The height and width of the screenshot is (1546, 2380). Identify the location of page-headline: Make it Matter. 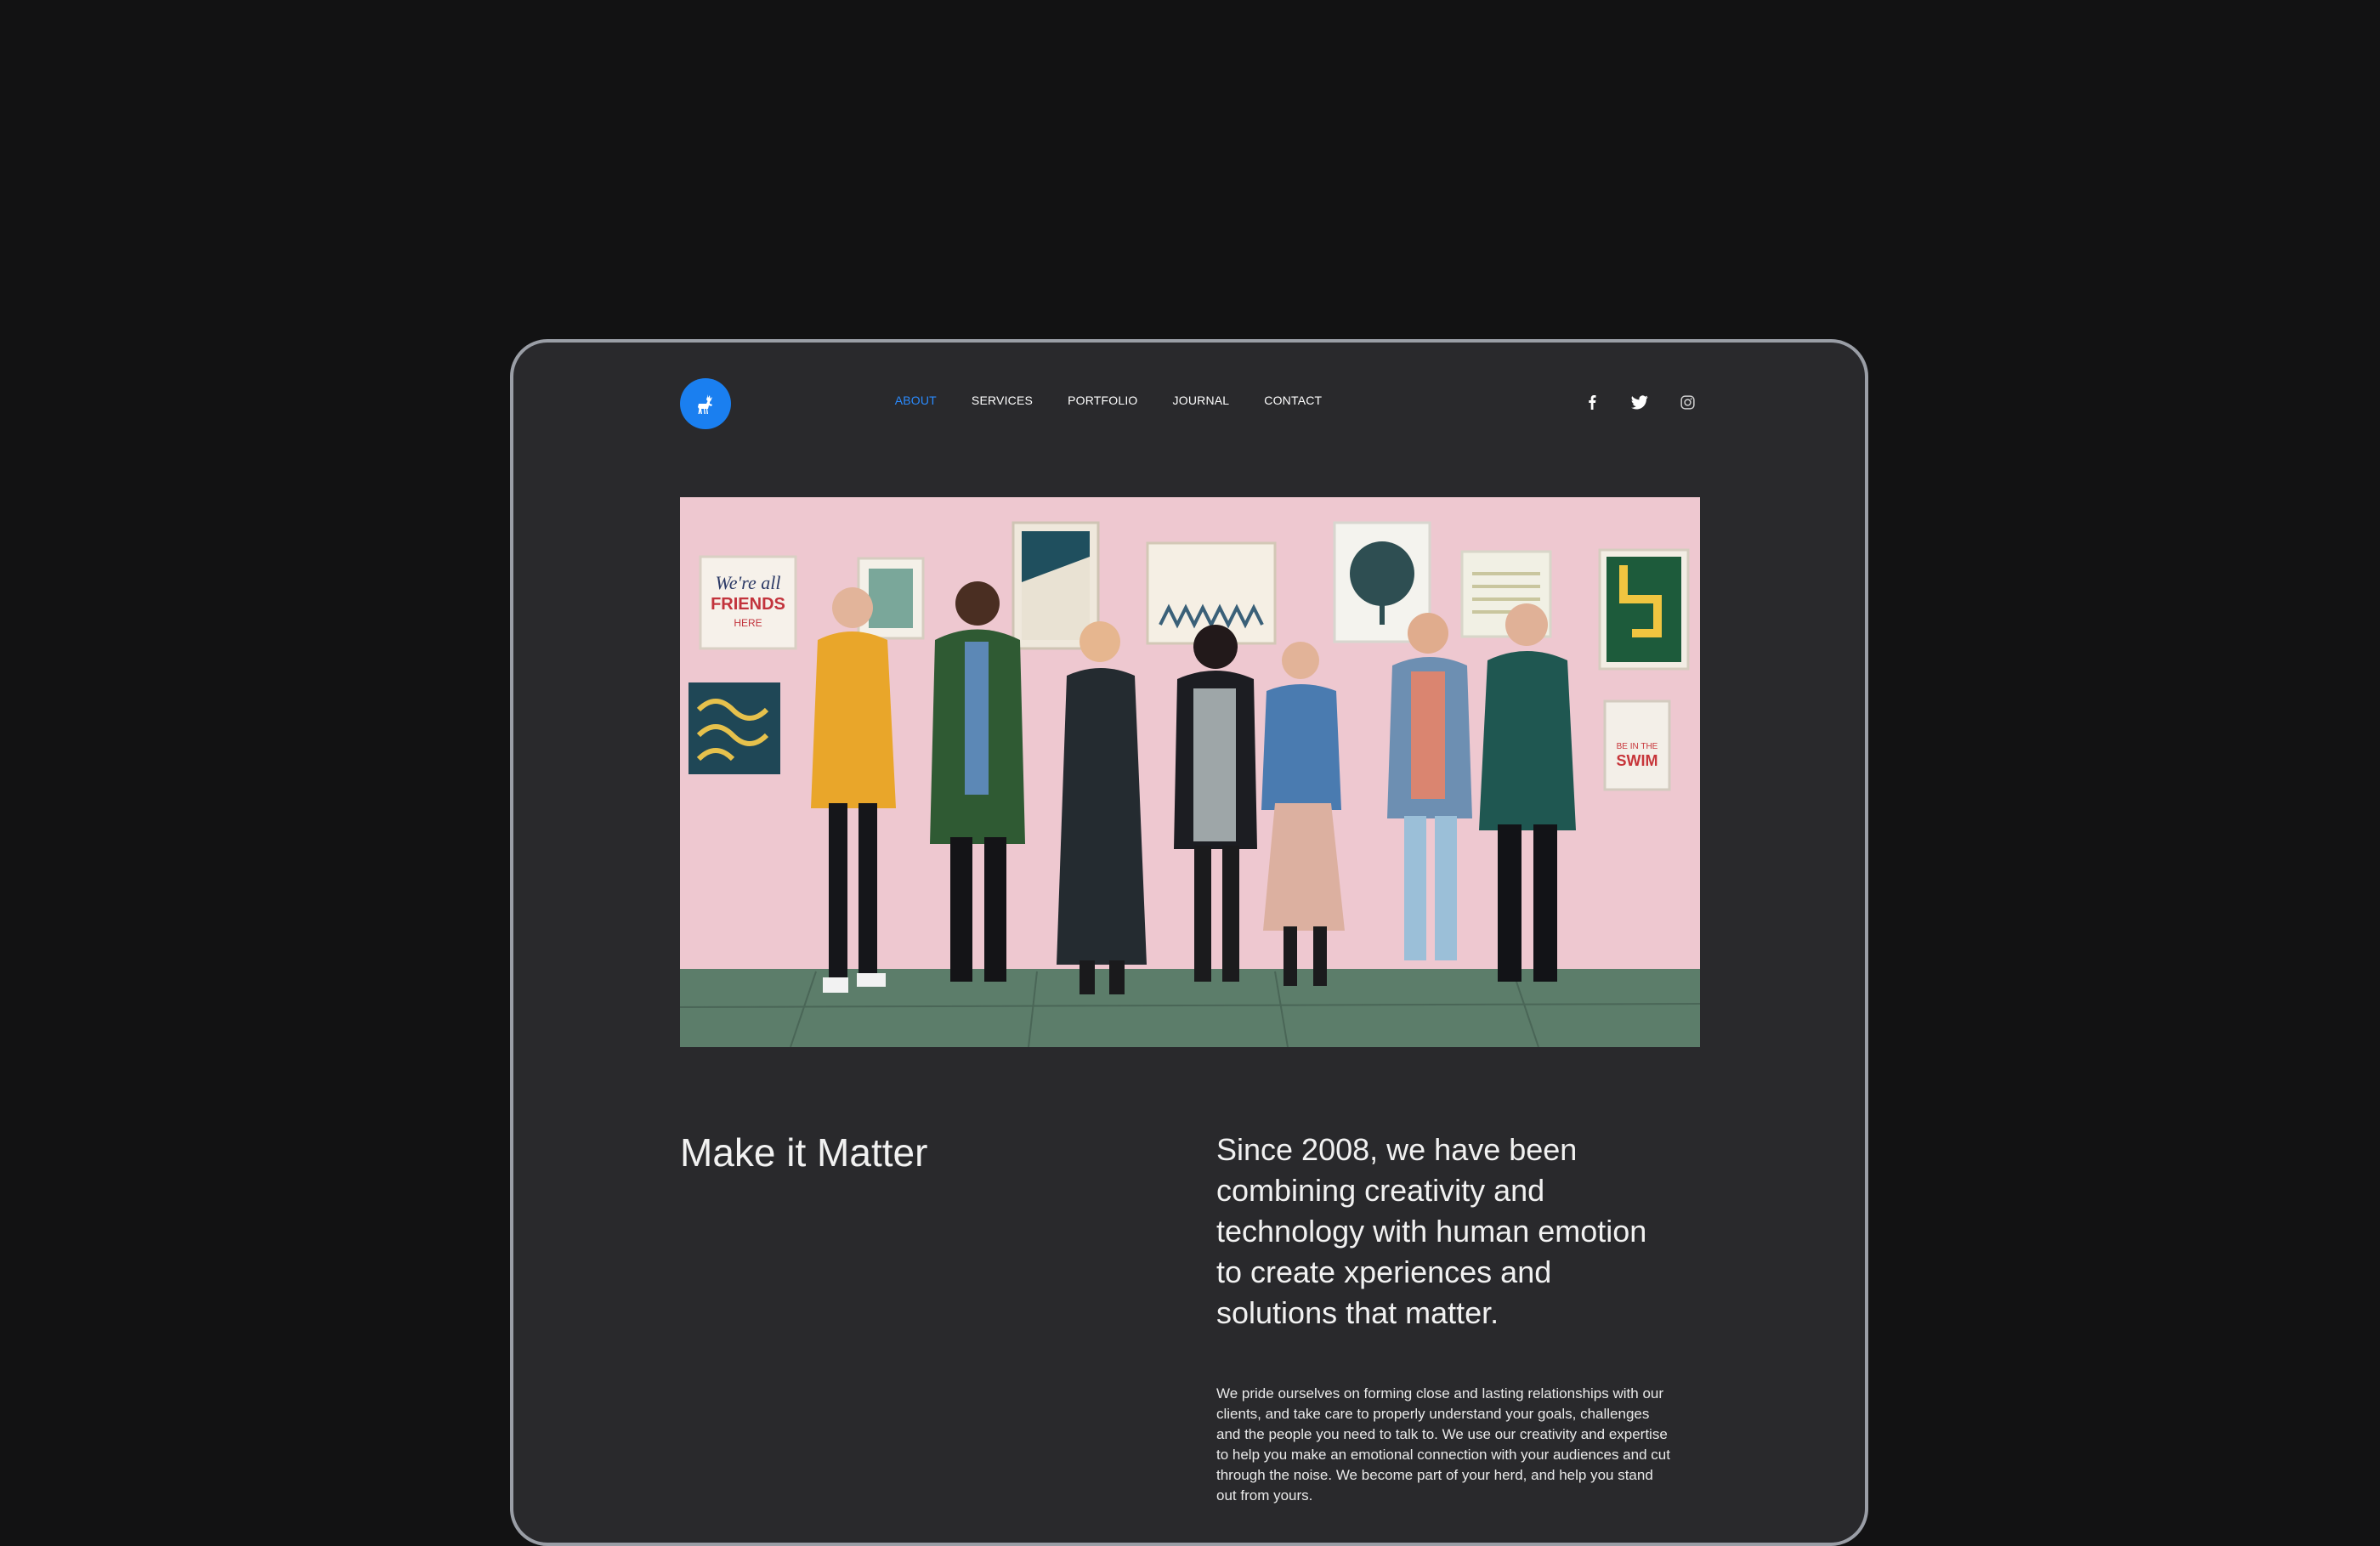
(804, 1152).